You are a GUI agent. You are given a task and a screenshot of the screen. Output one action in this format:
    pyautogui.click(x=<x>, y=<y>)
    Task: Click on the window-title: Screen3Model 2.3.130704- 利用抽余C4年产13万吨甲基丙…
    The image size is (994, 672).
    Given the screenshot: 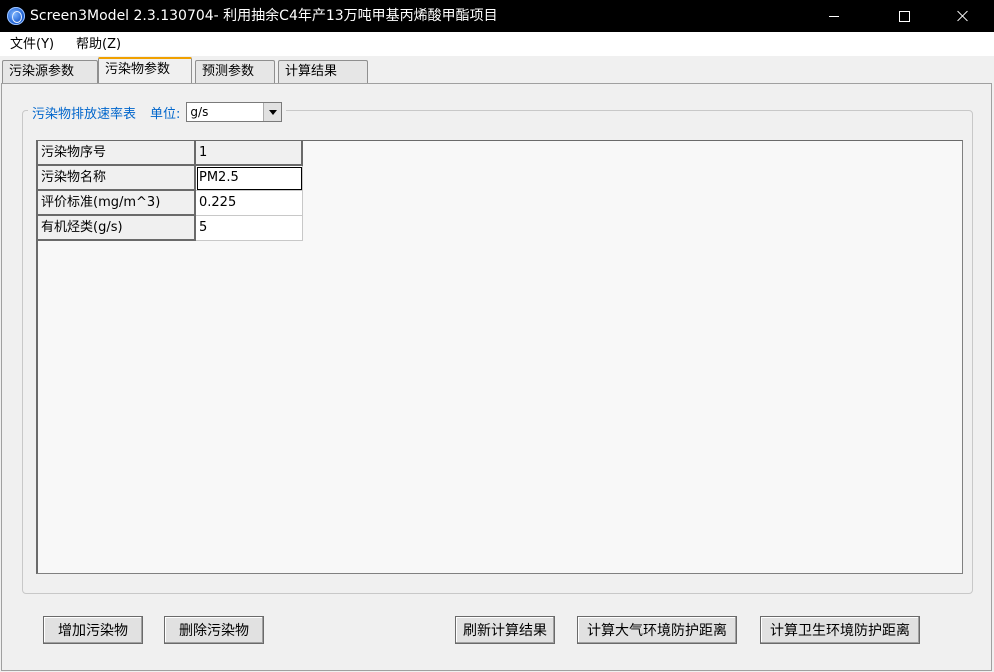 What is the action you would take?
    pyautogui.click(x=264, y=16)
    